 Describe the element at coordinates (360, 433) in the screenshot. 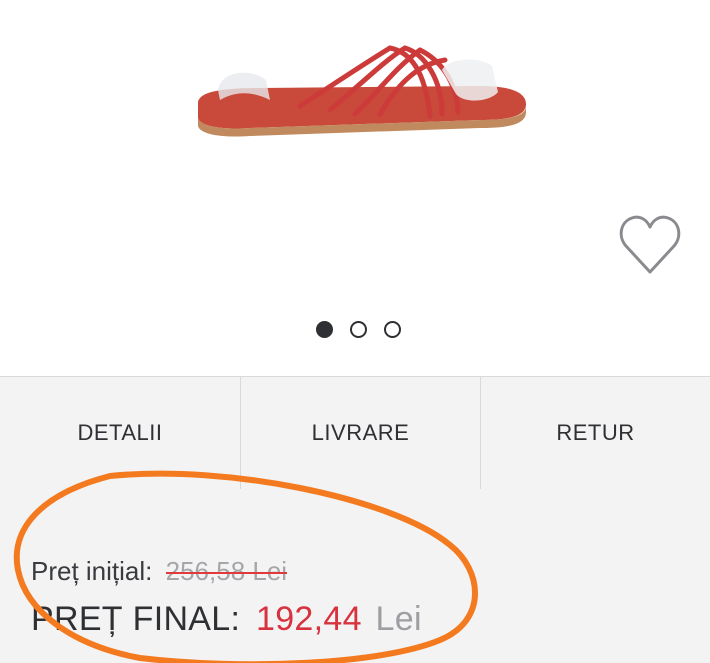

I see `tab-livrare: LIVRARE` at that location.